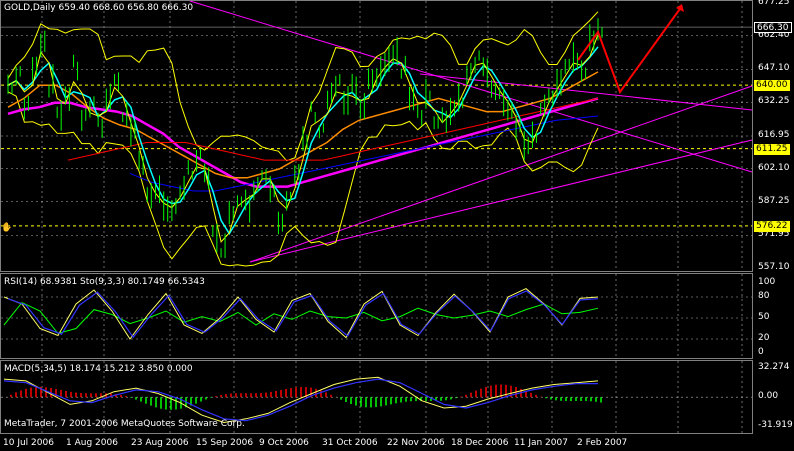 The image size is (794, 451). I want to click on price-tick-label: 632.25, so click(774, 101).